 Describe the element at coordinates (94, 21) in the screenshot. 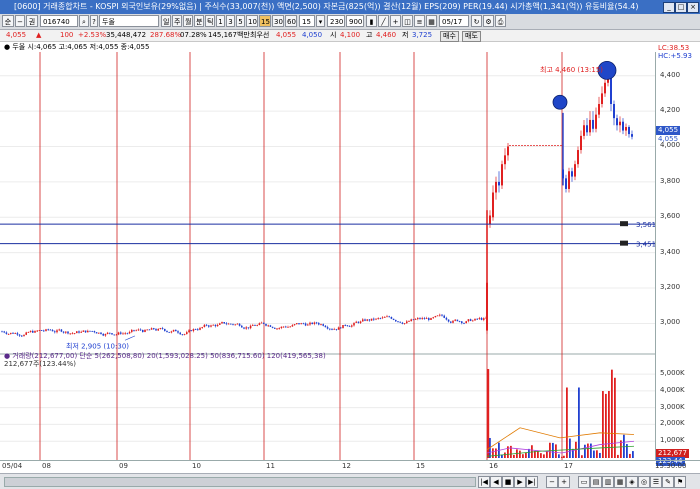

I see `toolbar-btn-q: ?` at that location.